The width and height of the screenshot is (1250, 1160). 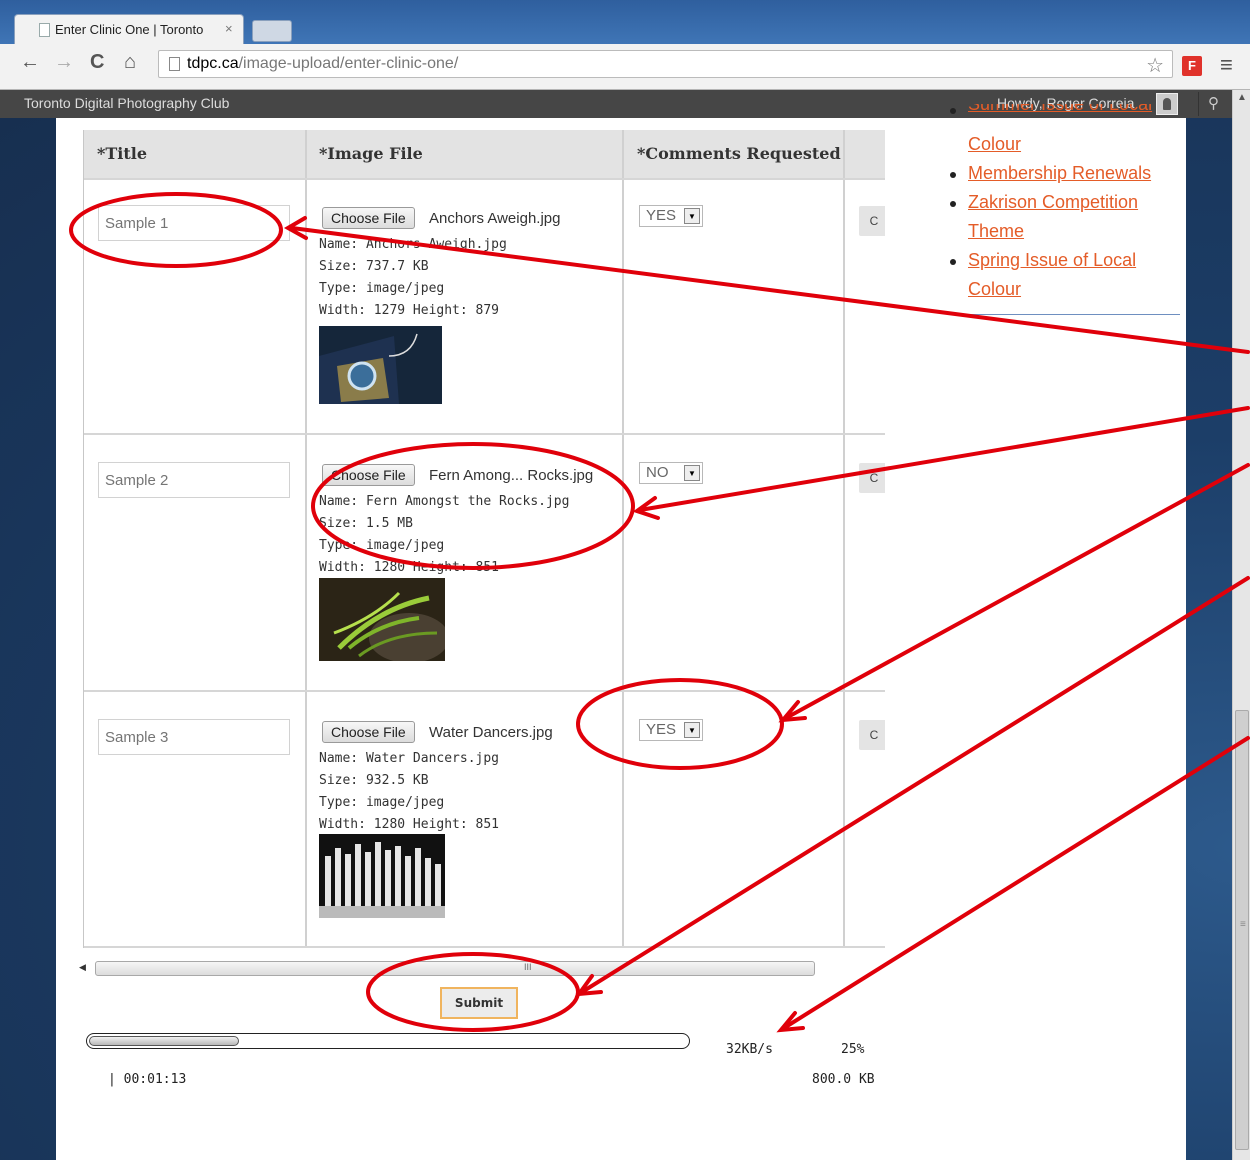 What do you see at coordinates (382, 876) in the screenshot?
I see `image-thumbnail-fountain` at bounding box center [382, 876].